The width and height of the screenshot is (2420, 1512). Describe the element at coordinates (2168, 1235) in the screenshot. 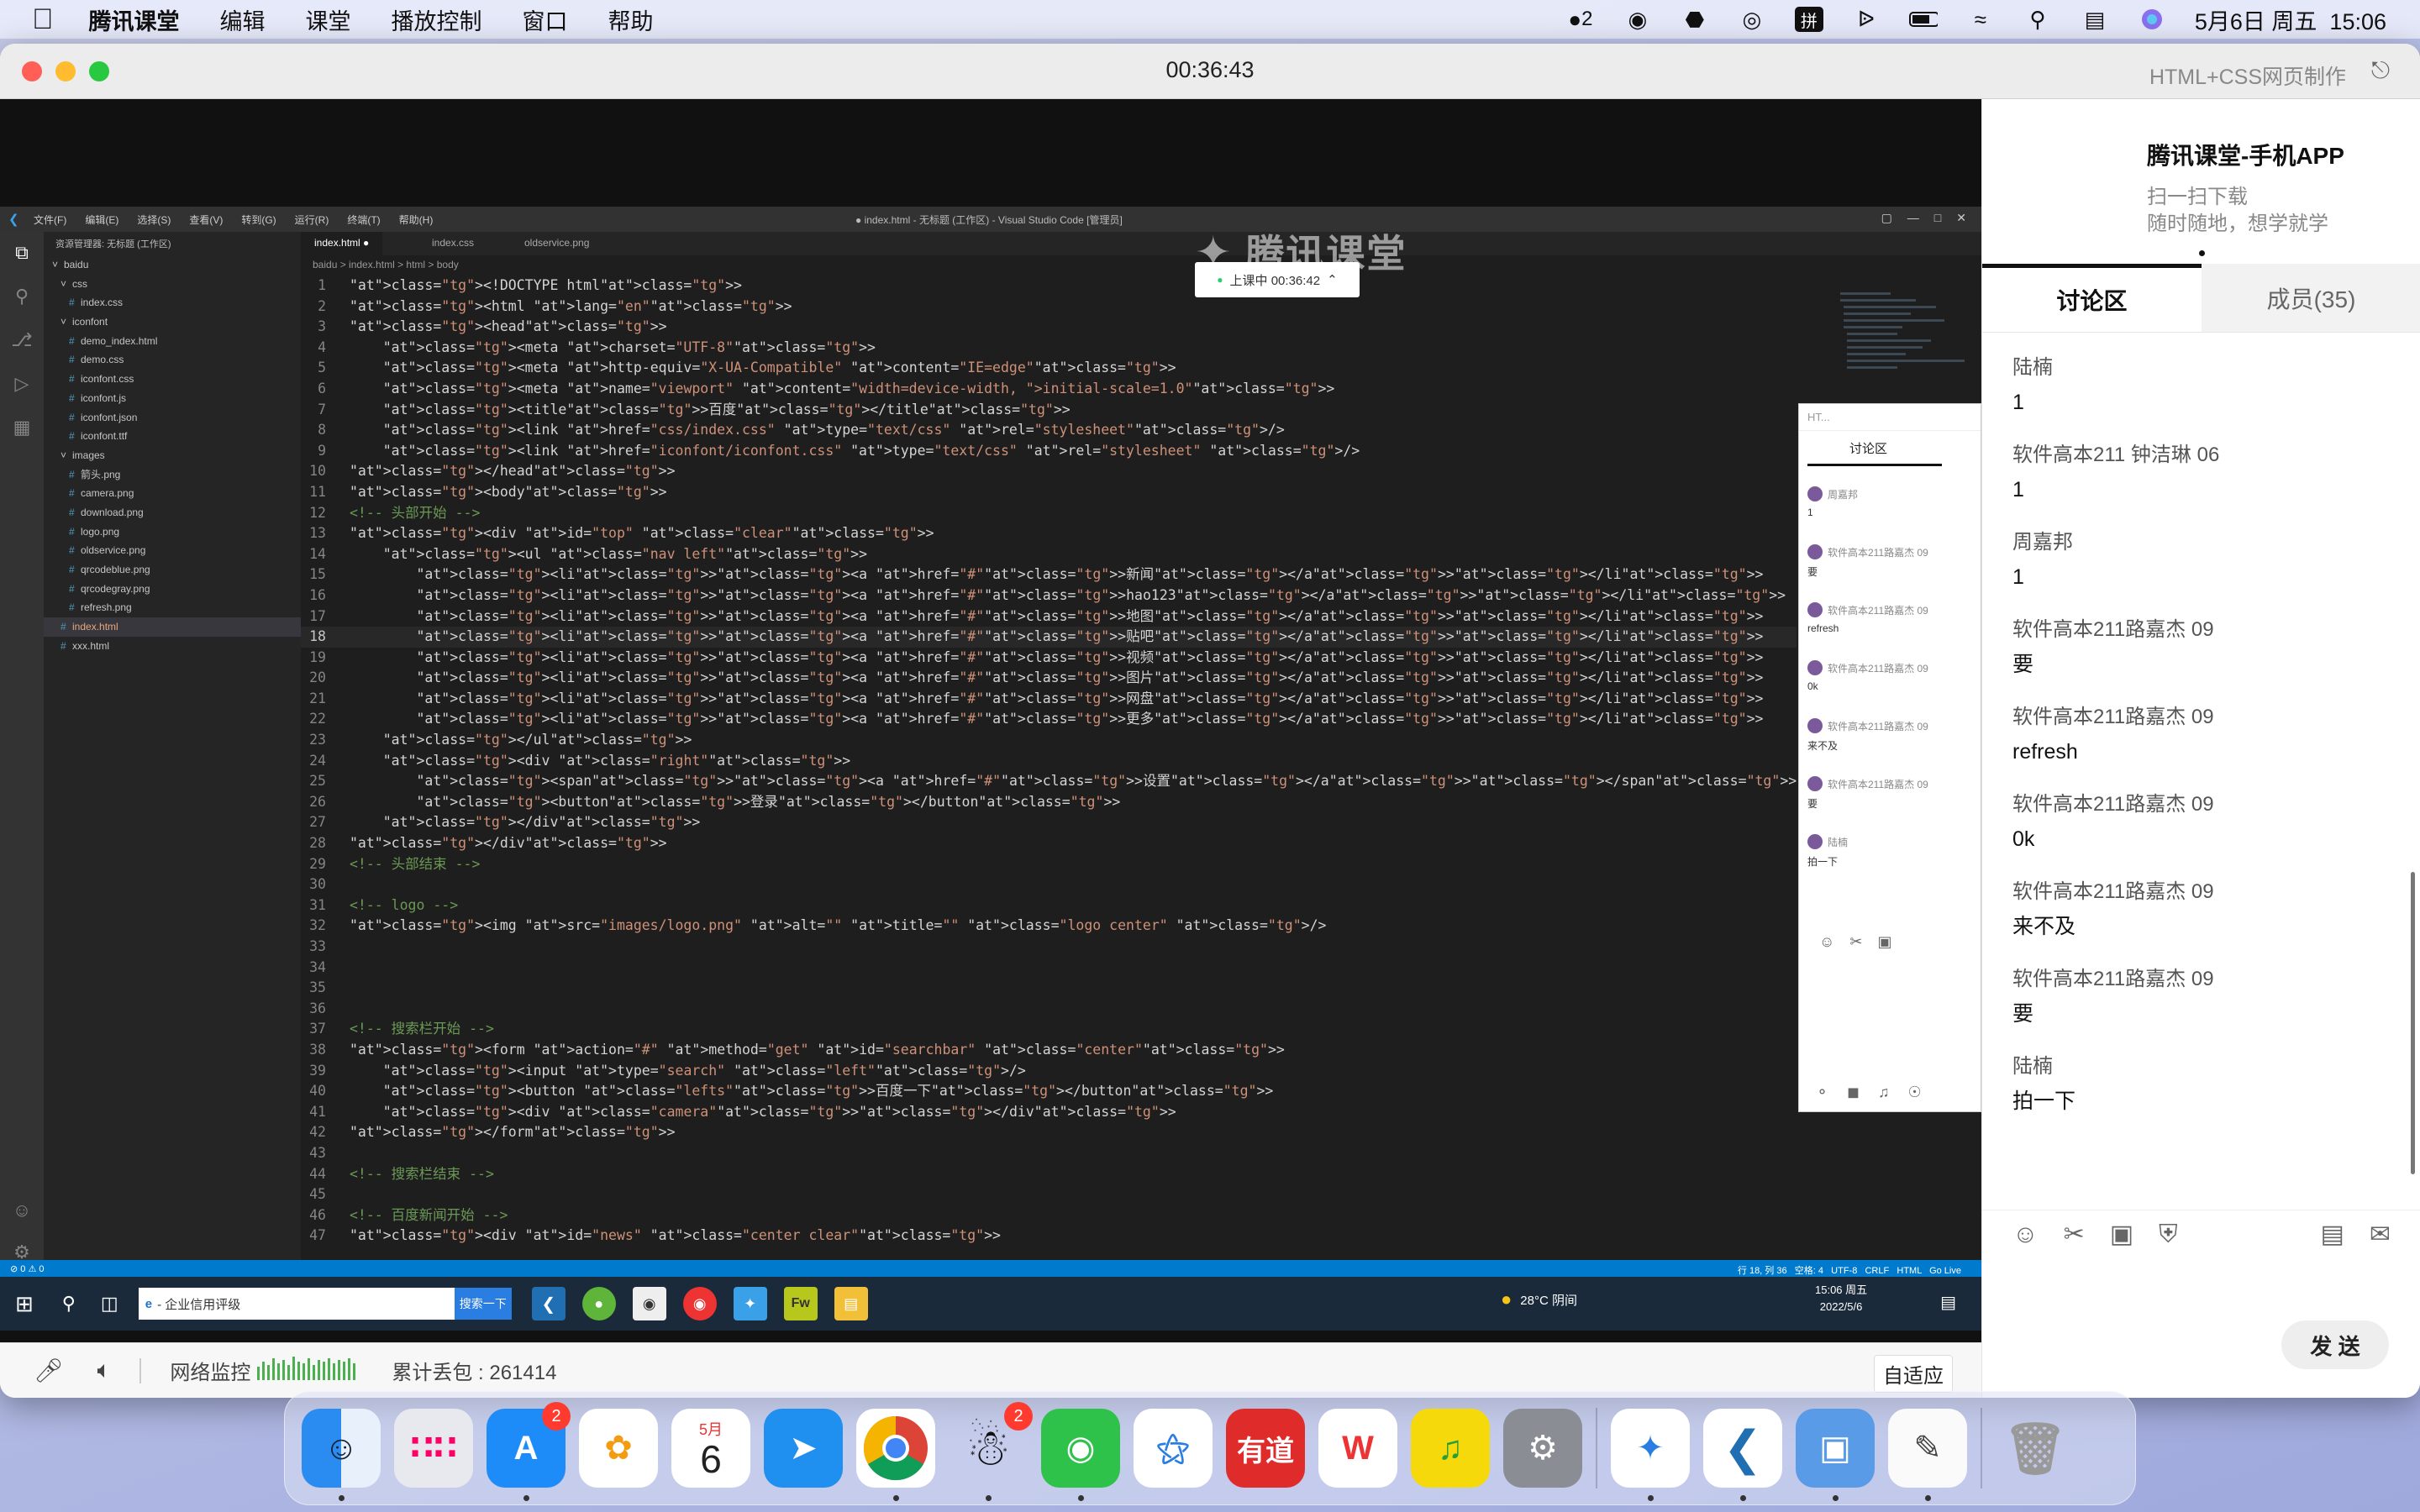

I see `shield-icon: ⛨` at that location.